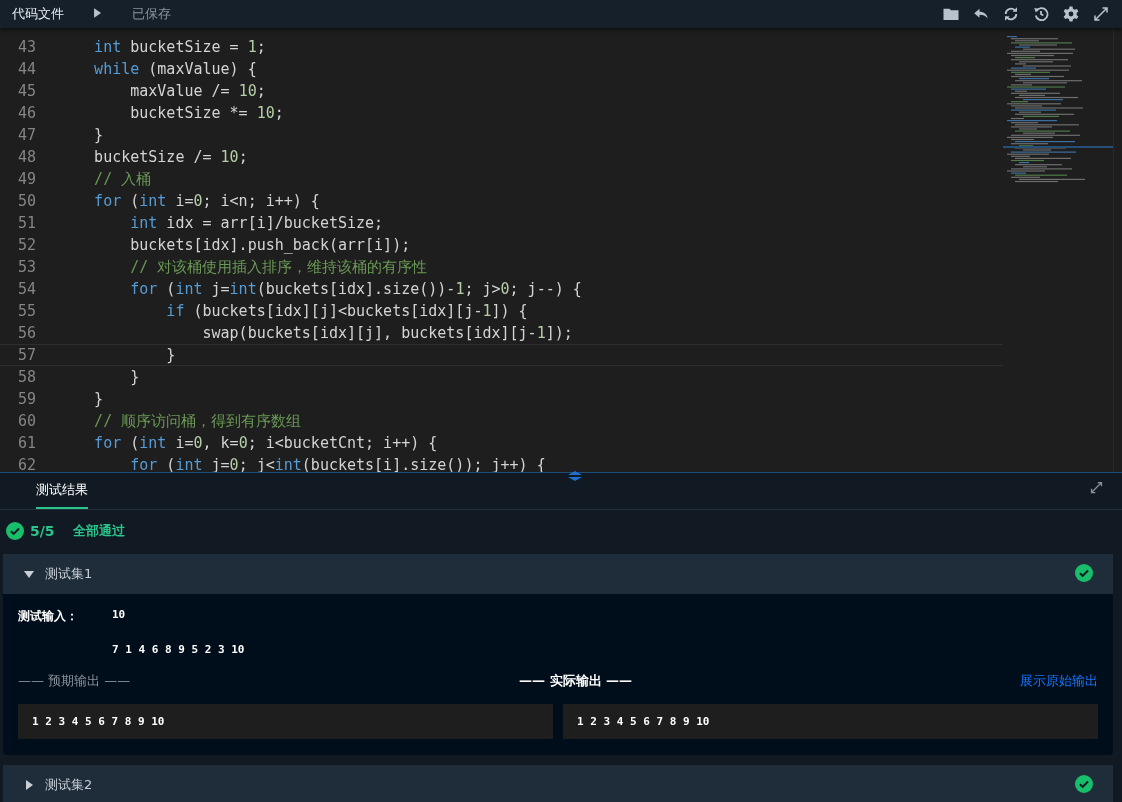 The height and width of the screenshot is (802, 1122). What do you see at coordinates (48, 616) in the screenshot?
I see `input-label: 测试输入：` at bounding box center [48, 616].